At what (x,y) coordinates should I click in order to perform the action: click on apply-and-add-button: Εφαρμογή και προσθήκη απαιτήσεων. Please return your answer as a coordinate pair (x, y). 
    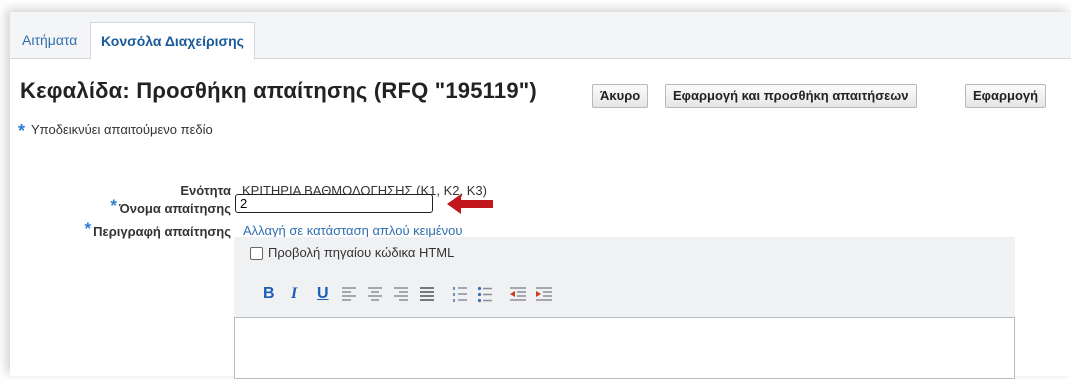
    Looking at the image, I should click on (791, 96).